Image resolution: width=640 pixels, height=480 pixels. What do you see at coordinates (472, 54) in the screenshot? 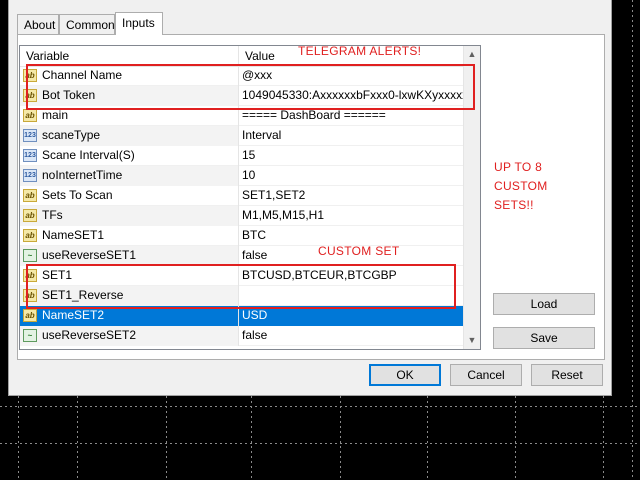
I see `scroll-up-icon: ▲` at bounding box center [472, 54].